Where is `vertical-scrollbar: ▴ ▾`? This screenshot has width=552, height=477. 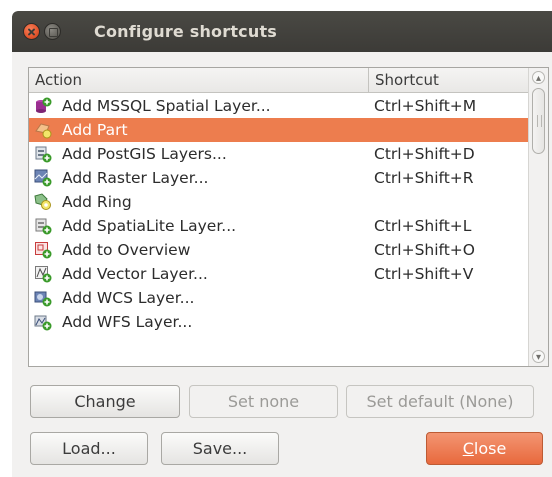 vertical-scrollbar: ▴ ▾ is located at coordinates (538, 217).